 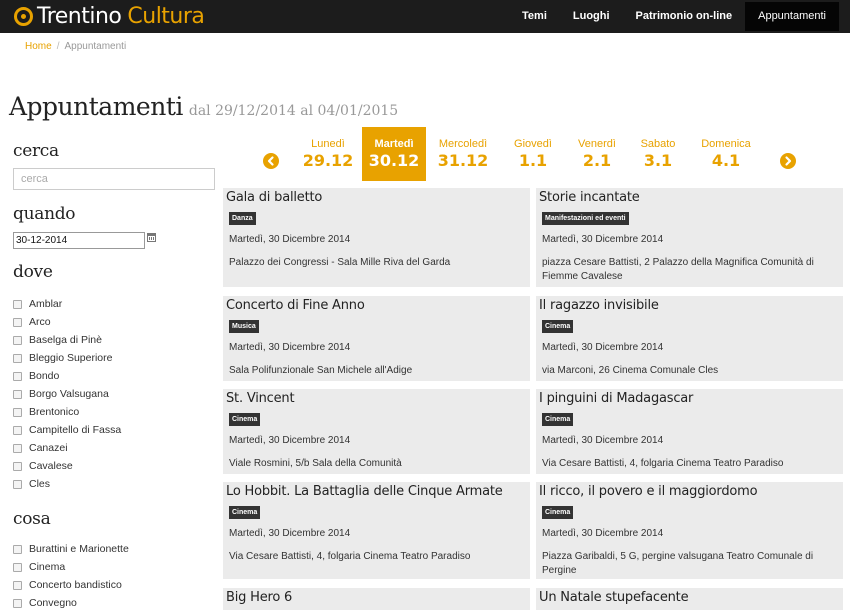 I want to click on day-thursday: Giovedì 1.1, so click(x=533, y=154).